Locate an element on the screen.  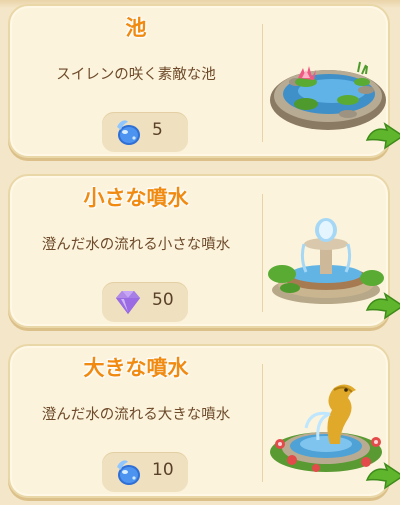
cost-value: 50 is located at coordinates (163, 300).